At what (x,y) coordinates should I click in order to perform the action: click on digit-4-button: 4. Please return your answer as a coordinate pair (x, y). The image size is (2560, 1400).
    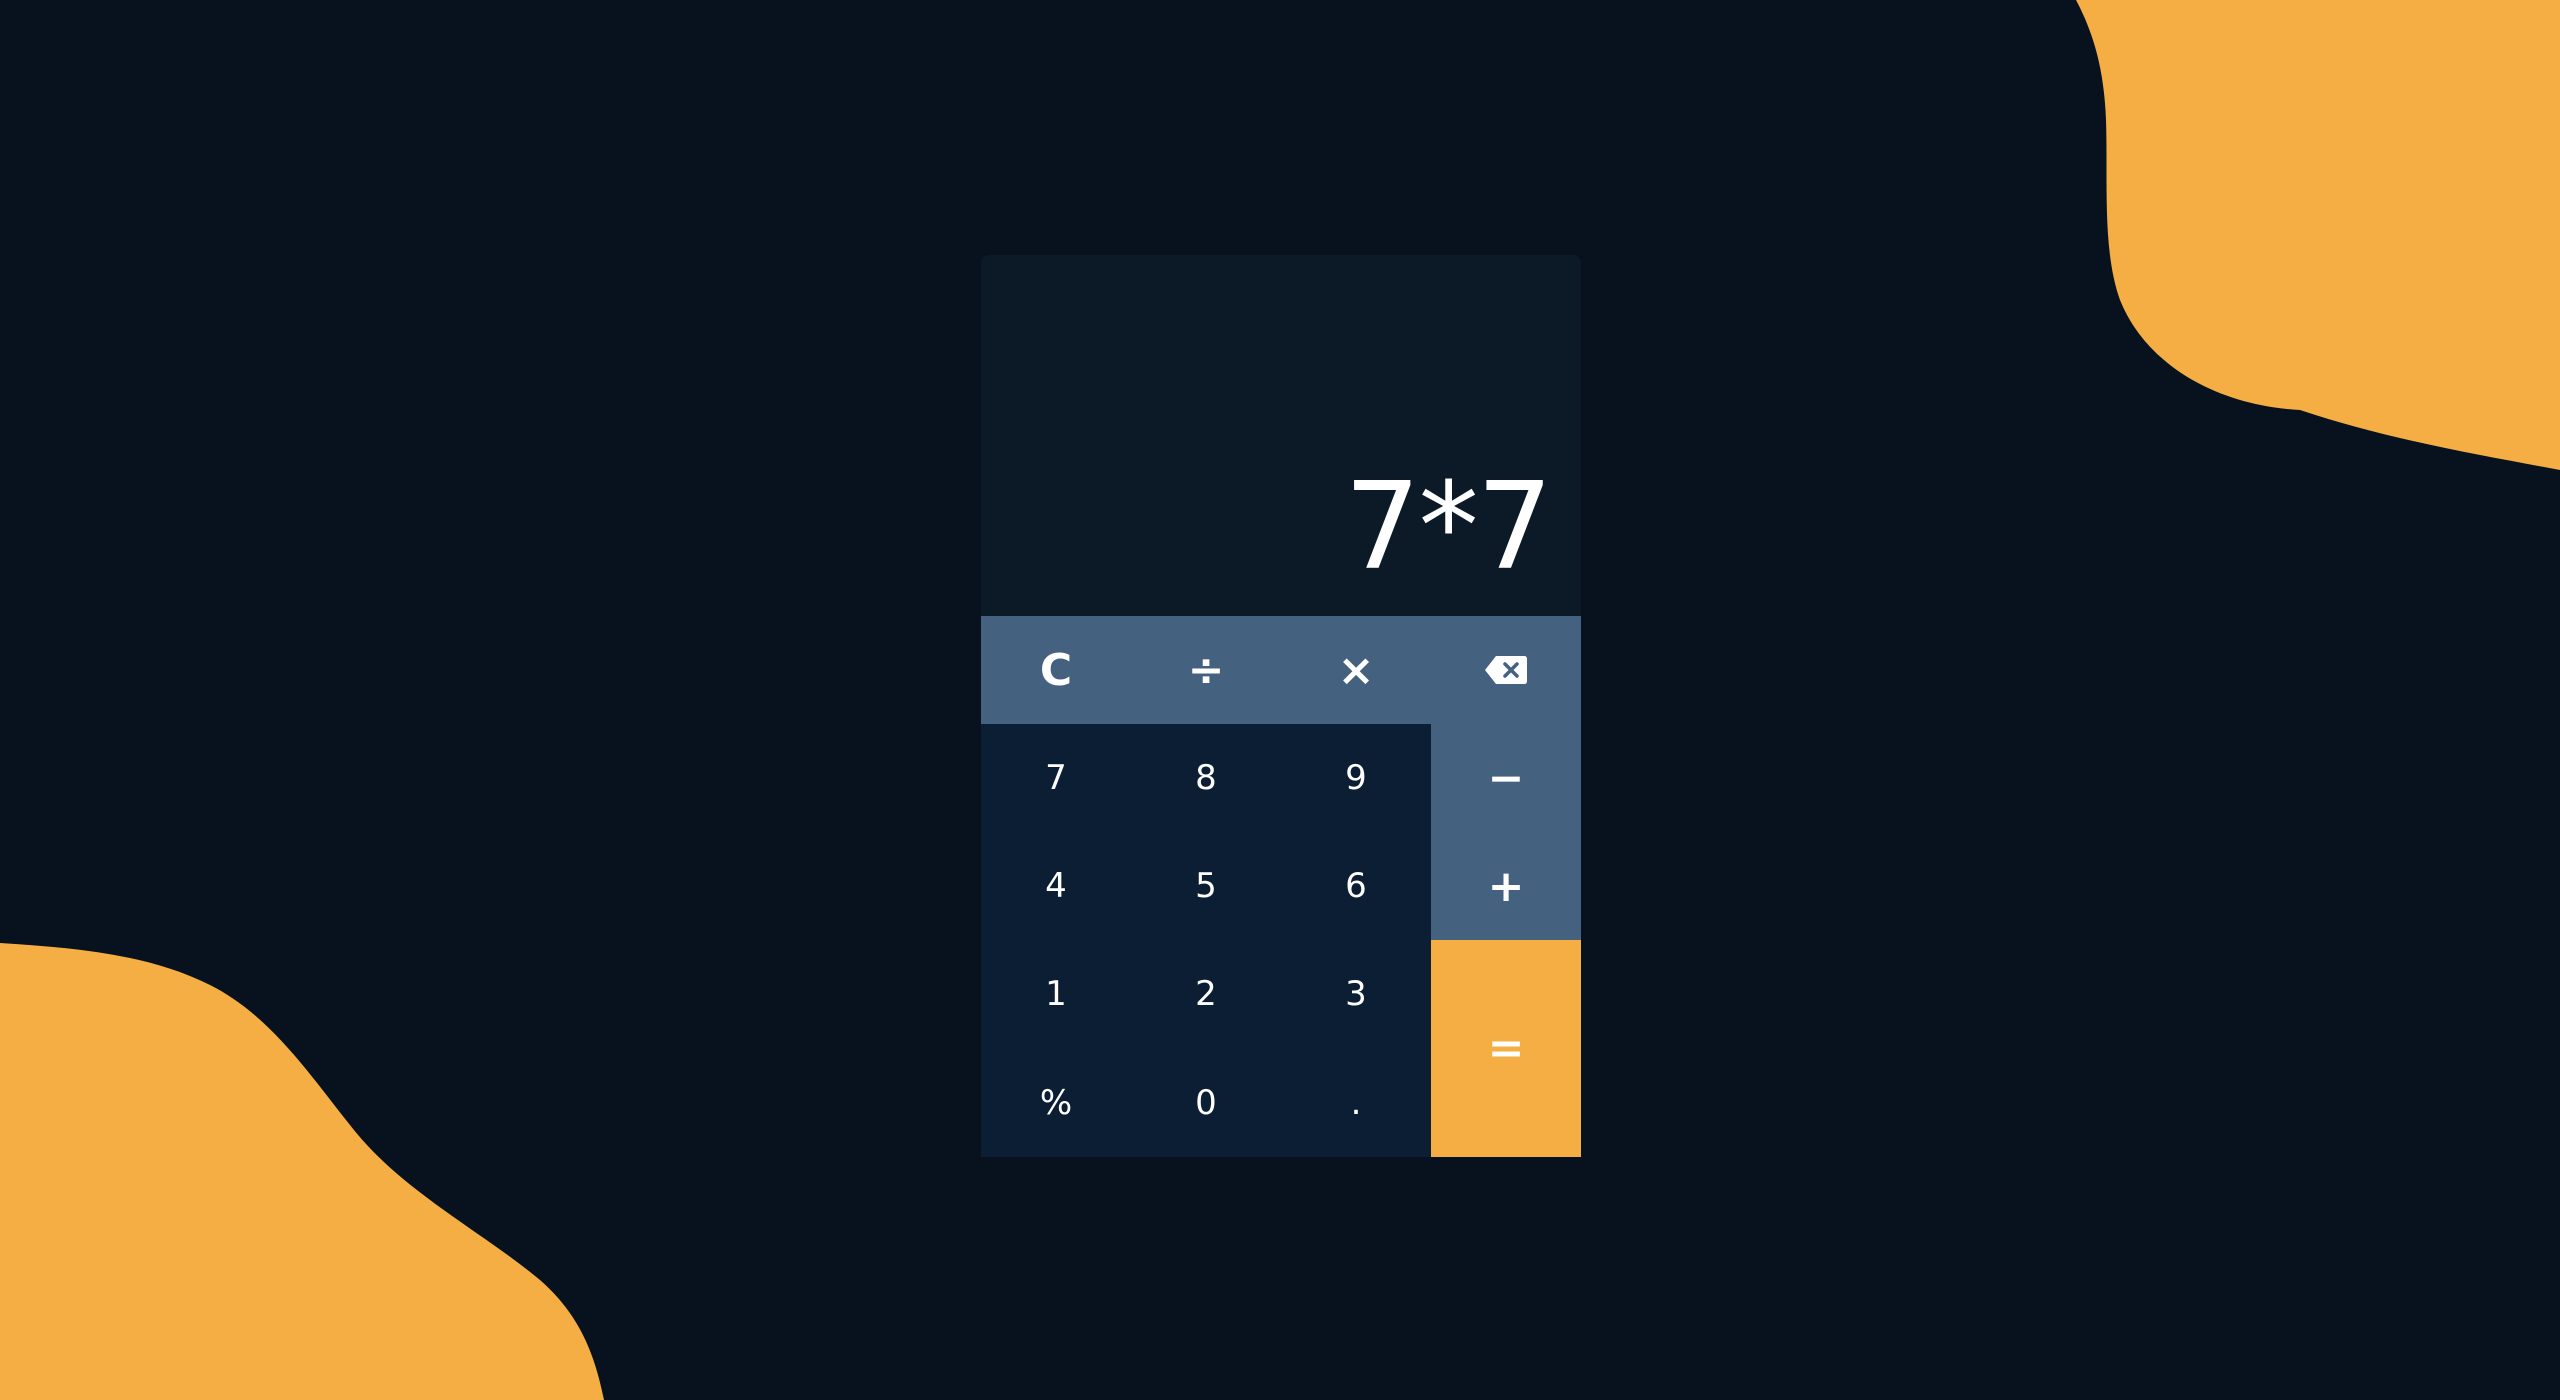
    Looking at the image, I should click on (1056, 886).